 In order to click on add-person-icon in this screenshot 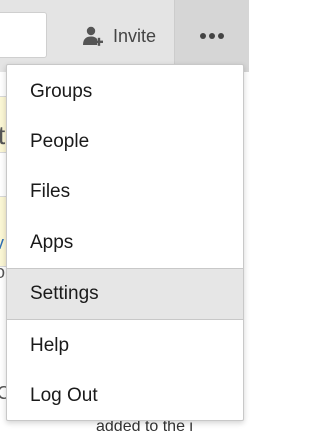, I will do `click(93, 36)`.